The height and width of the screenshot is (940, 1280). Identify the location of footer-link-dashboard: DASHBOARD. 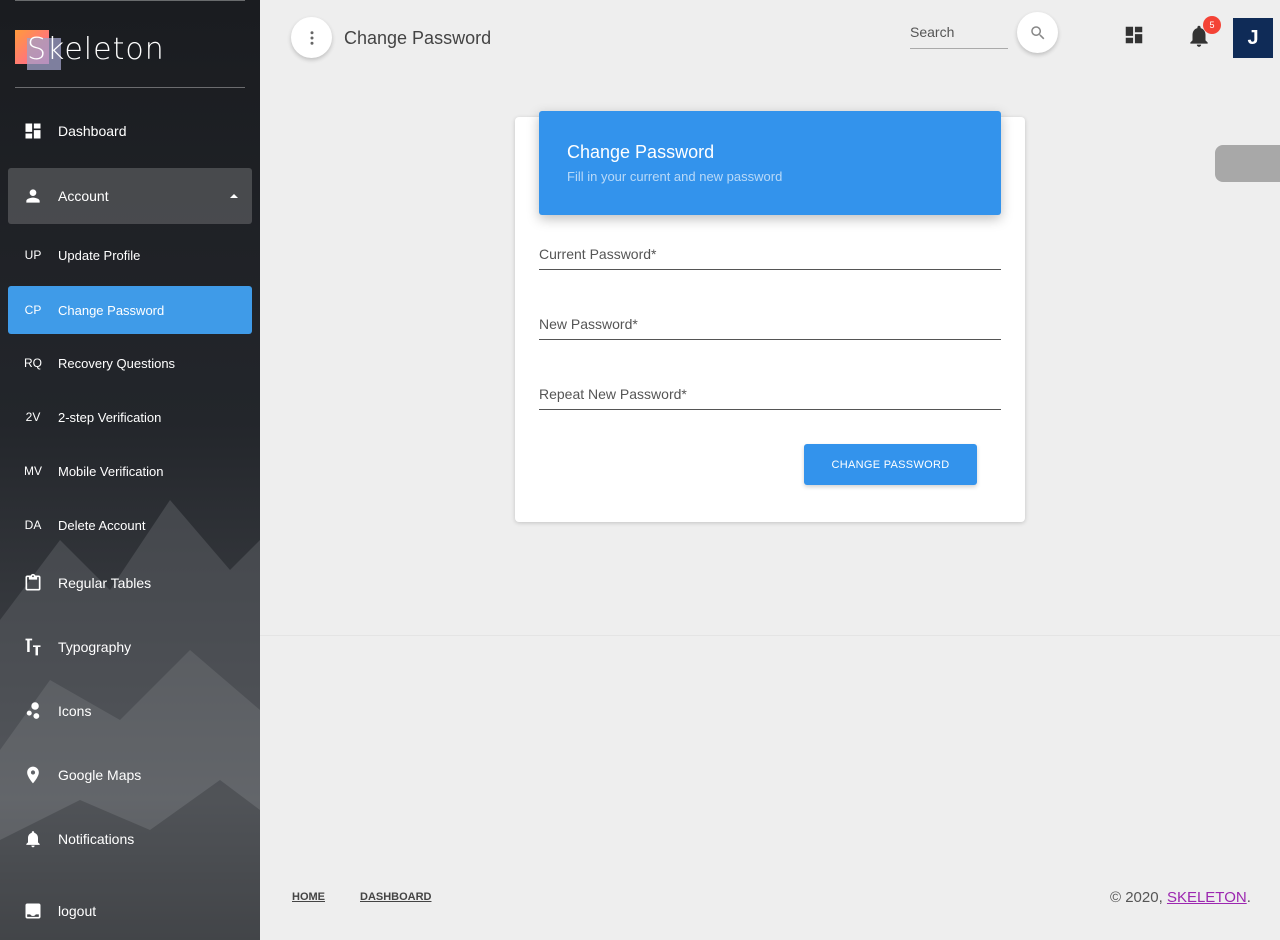
(396, 897).